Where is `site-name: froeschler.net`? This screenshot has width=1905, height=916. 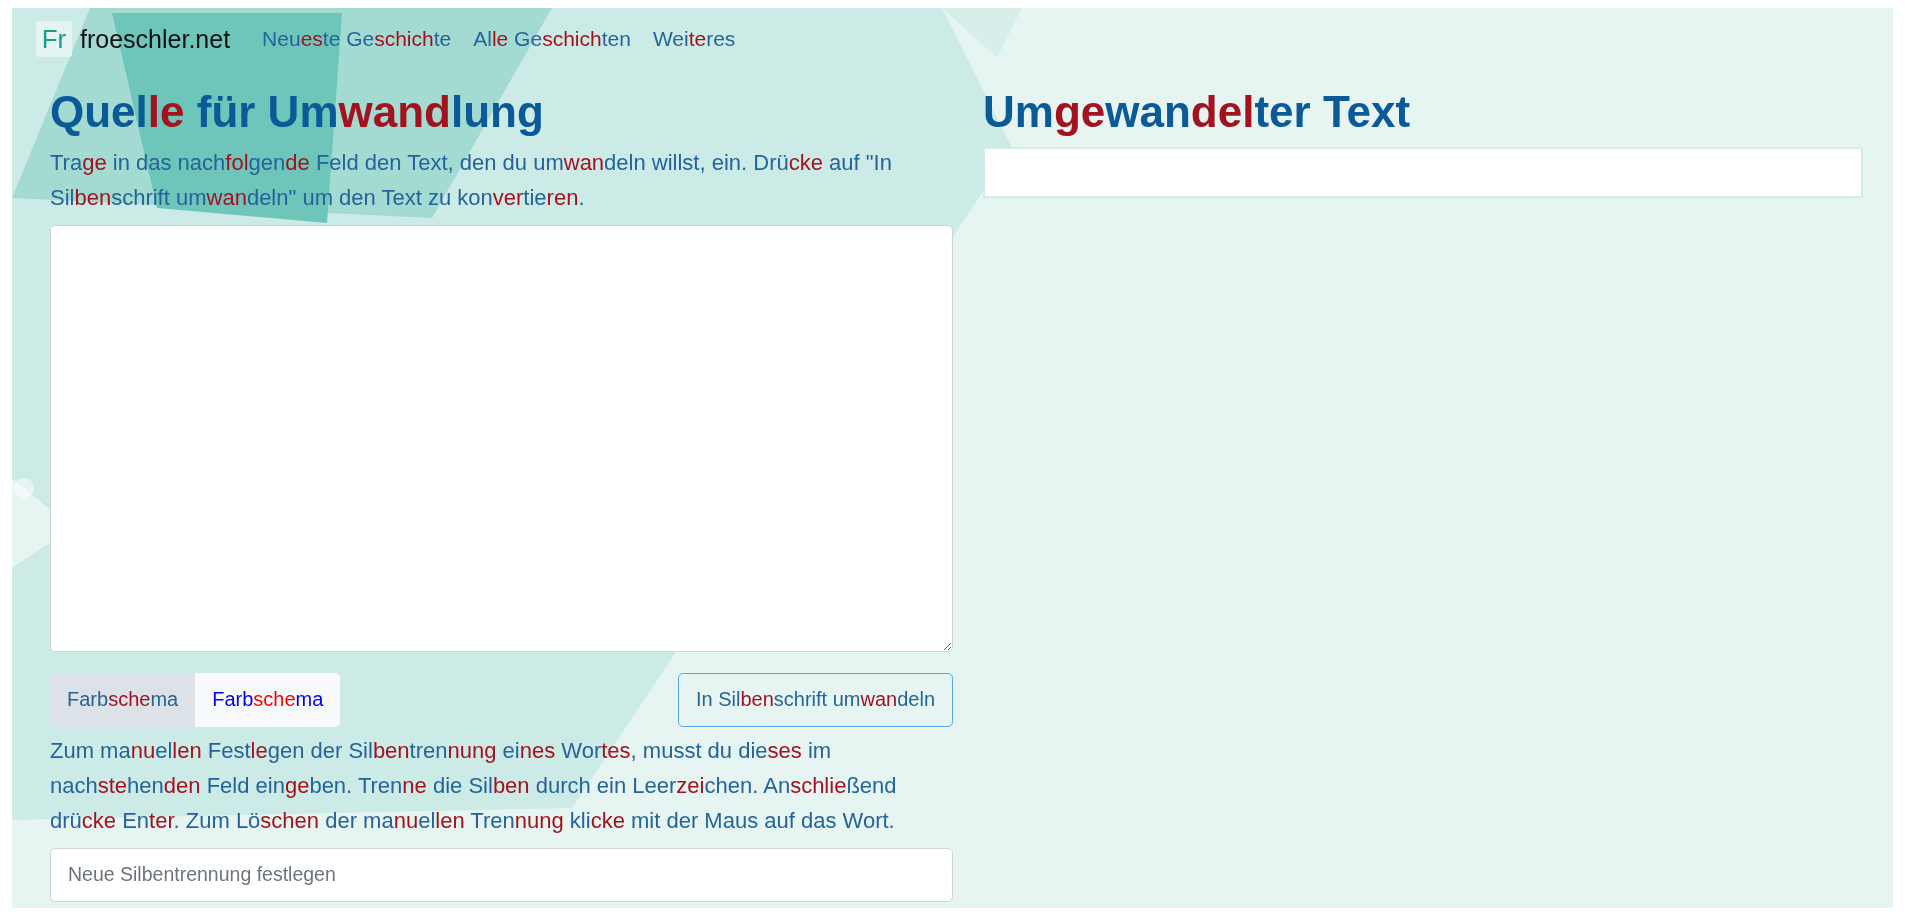
site-name: froeschler.net is located at coordinates (155, 39).